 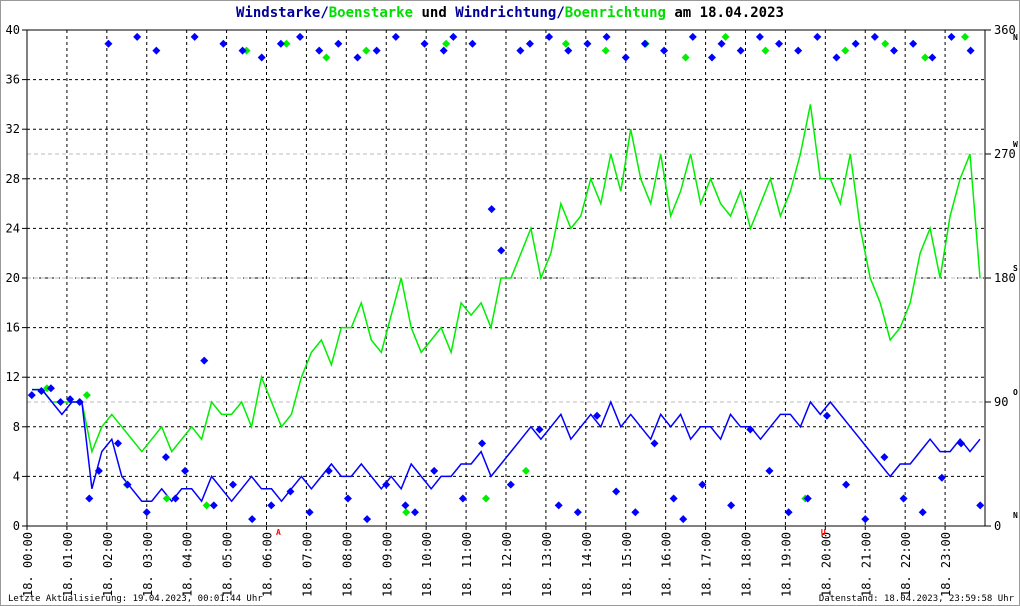 What do you see at coordinates (148, 564) in the screenshot?
I see `x-tick-label: 18. 03:00` at bounding box center [148, 564].